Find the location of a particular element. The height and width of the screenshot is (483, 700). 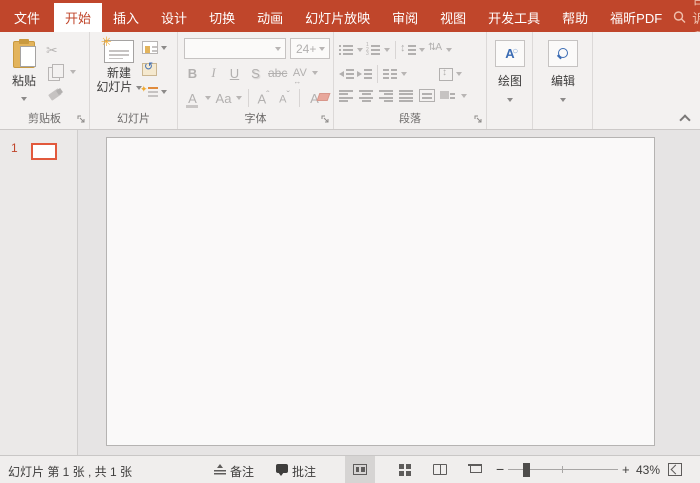

copy-dropdown-arrow is located at coordinates (73, 72).